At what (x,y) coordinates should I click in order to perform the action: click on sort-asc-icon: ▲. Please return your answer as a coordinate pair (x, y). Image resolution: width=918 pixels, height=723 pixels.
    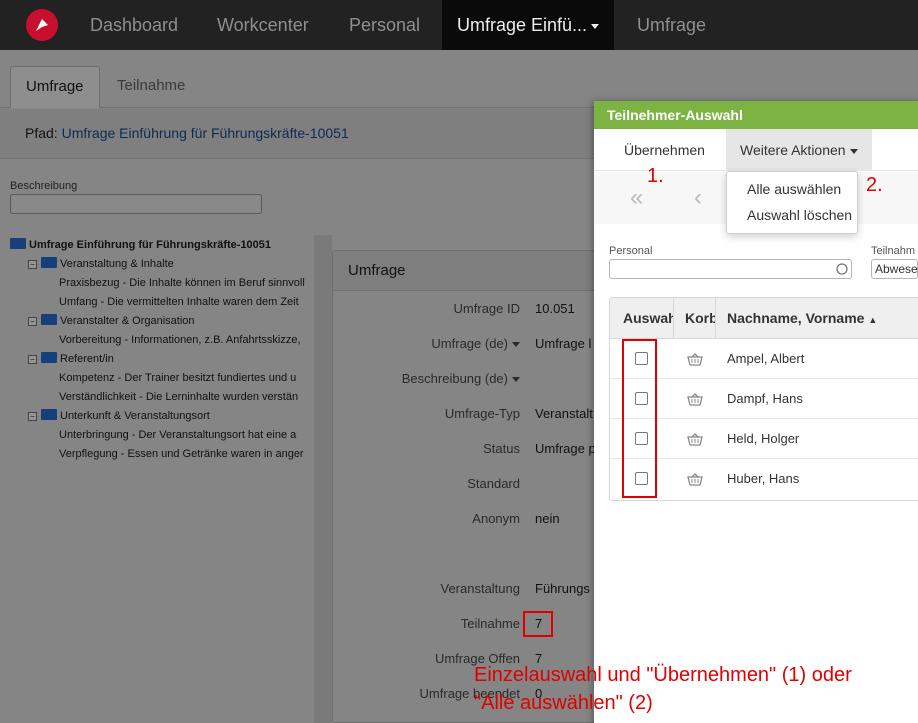
    Looking at the image, I should click on (873, 320).